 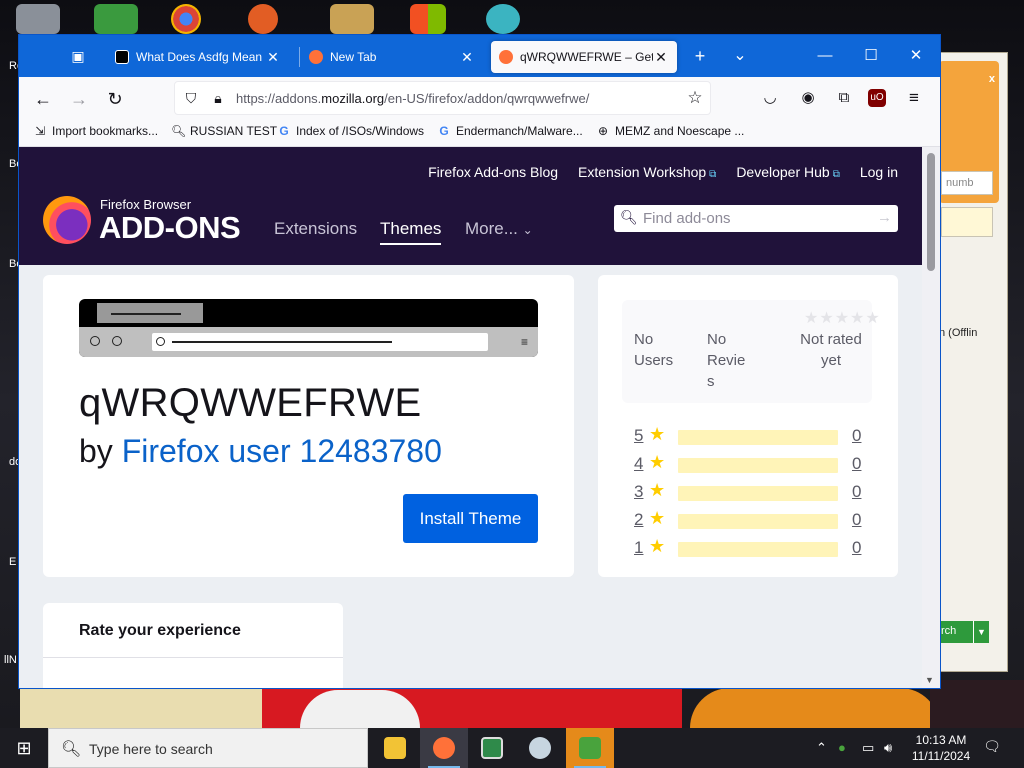 What do you see at coordinates (428, 19) in the screenshot?
I see `windows-logo-icon` at bounding box center [428, 19].